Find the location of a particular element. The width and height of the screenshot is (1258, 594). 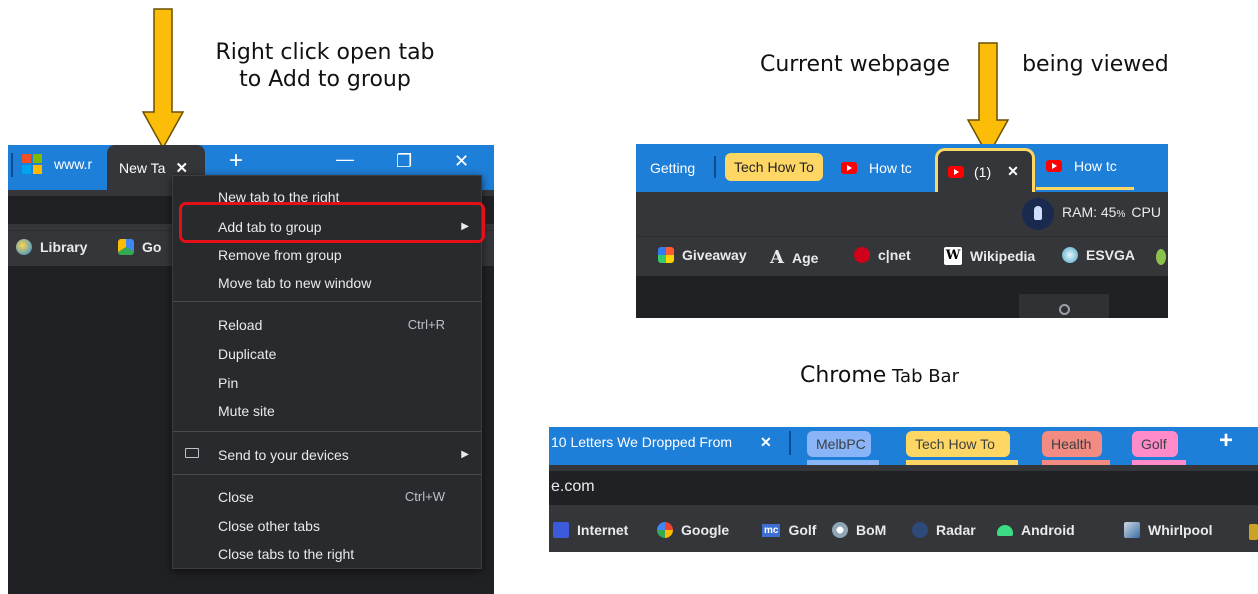

shortcut: Ctrl+W is located at coordinates (424, 496).